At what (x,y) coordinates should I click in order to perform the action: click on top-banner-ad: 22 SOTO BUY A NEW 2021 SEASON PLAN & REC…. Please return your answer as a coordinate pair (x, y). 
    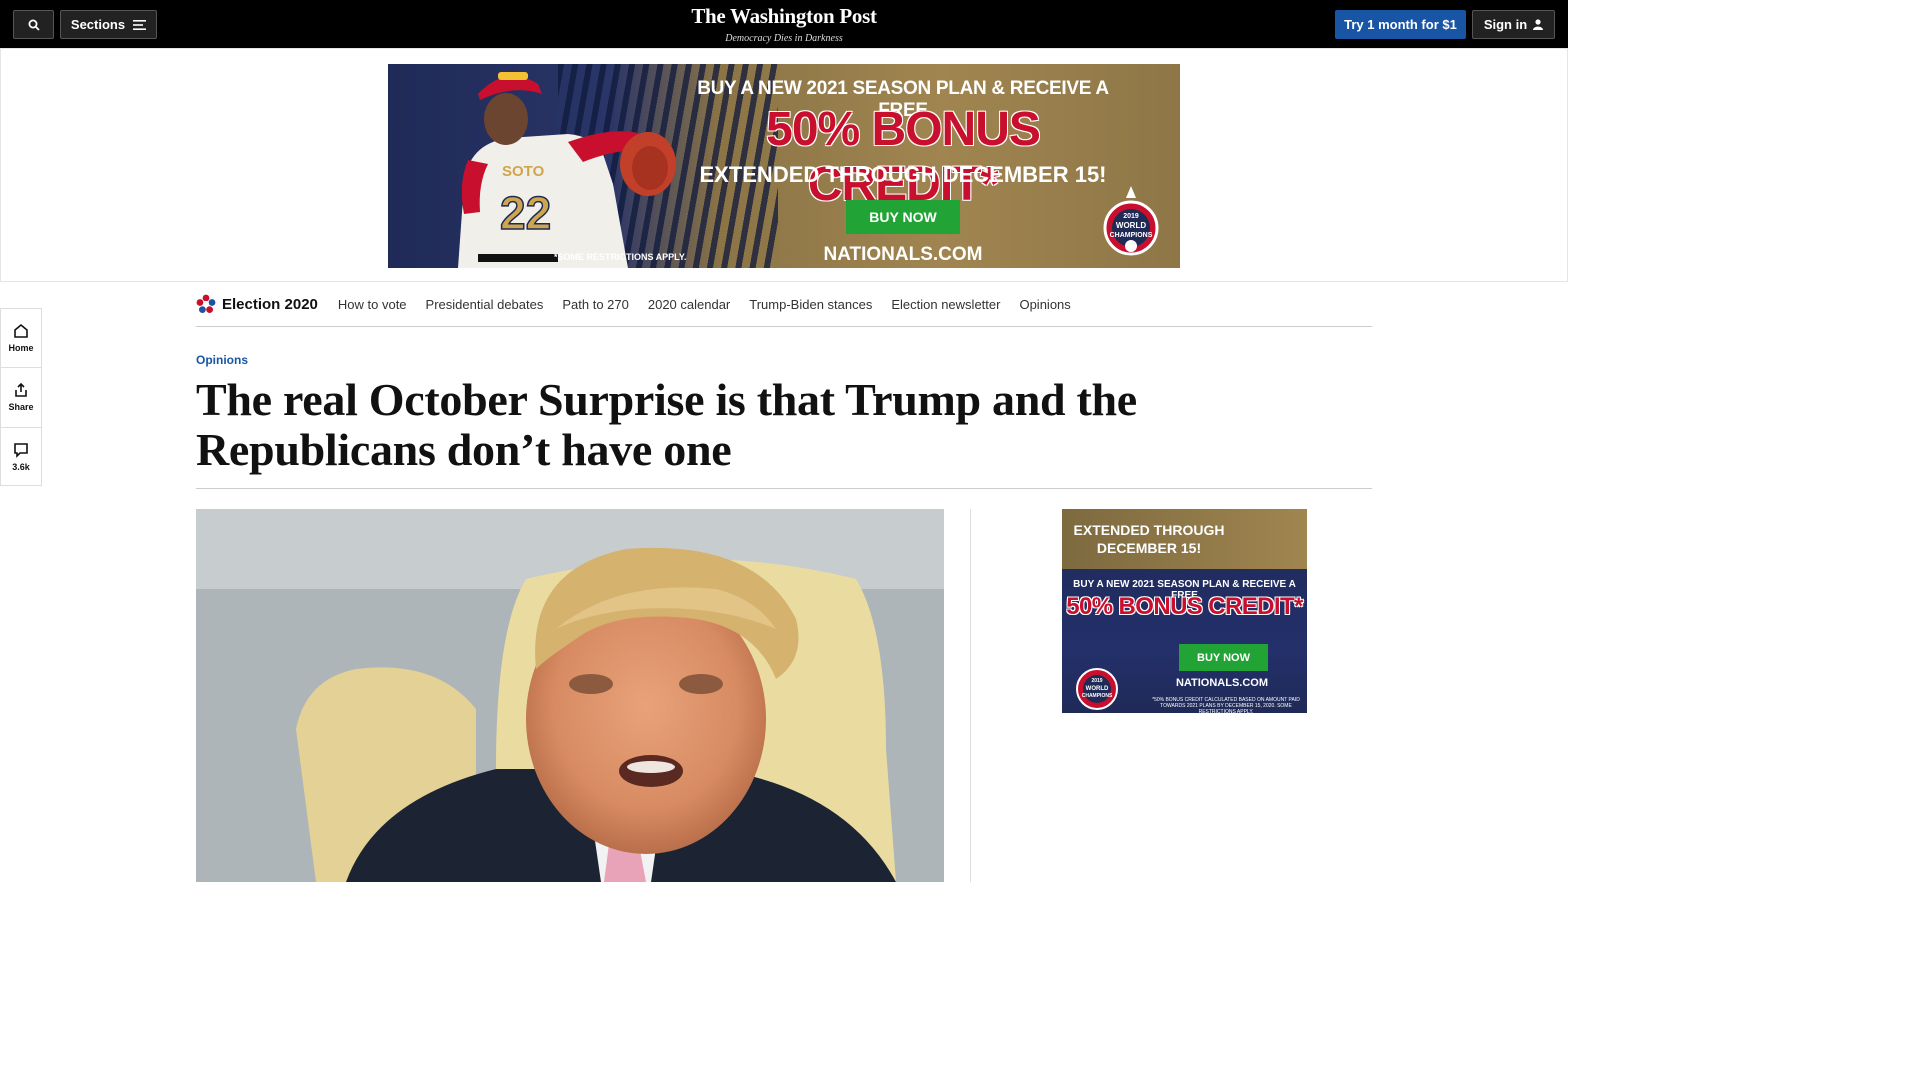
    Looking at the image, I should click on (784, 166).